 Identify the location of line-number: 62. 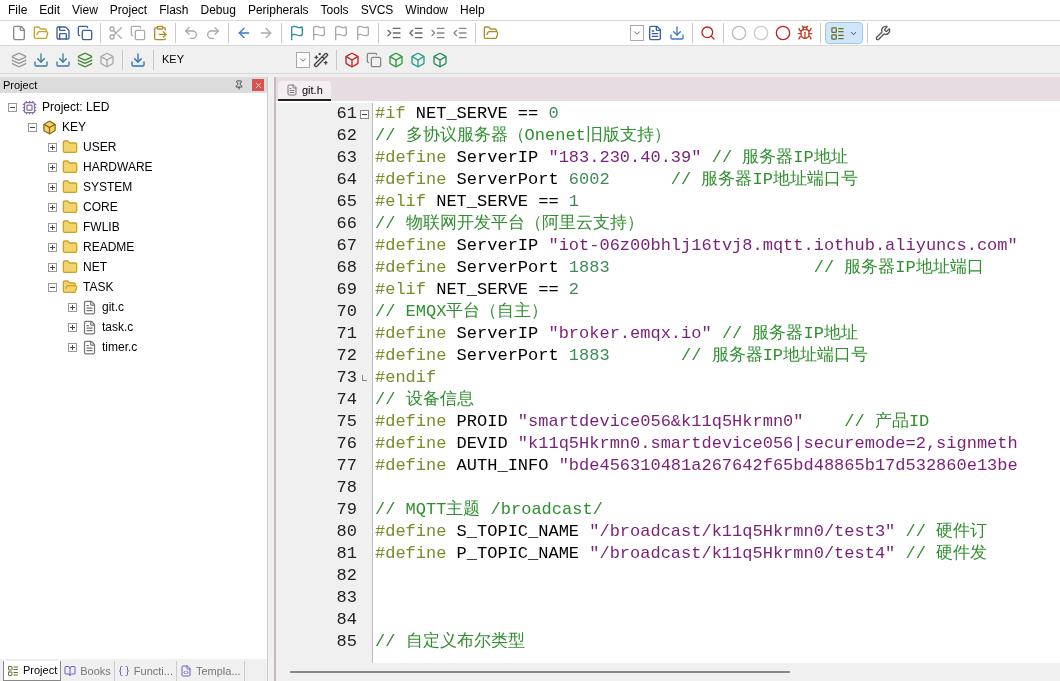
(346, 136).